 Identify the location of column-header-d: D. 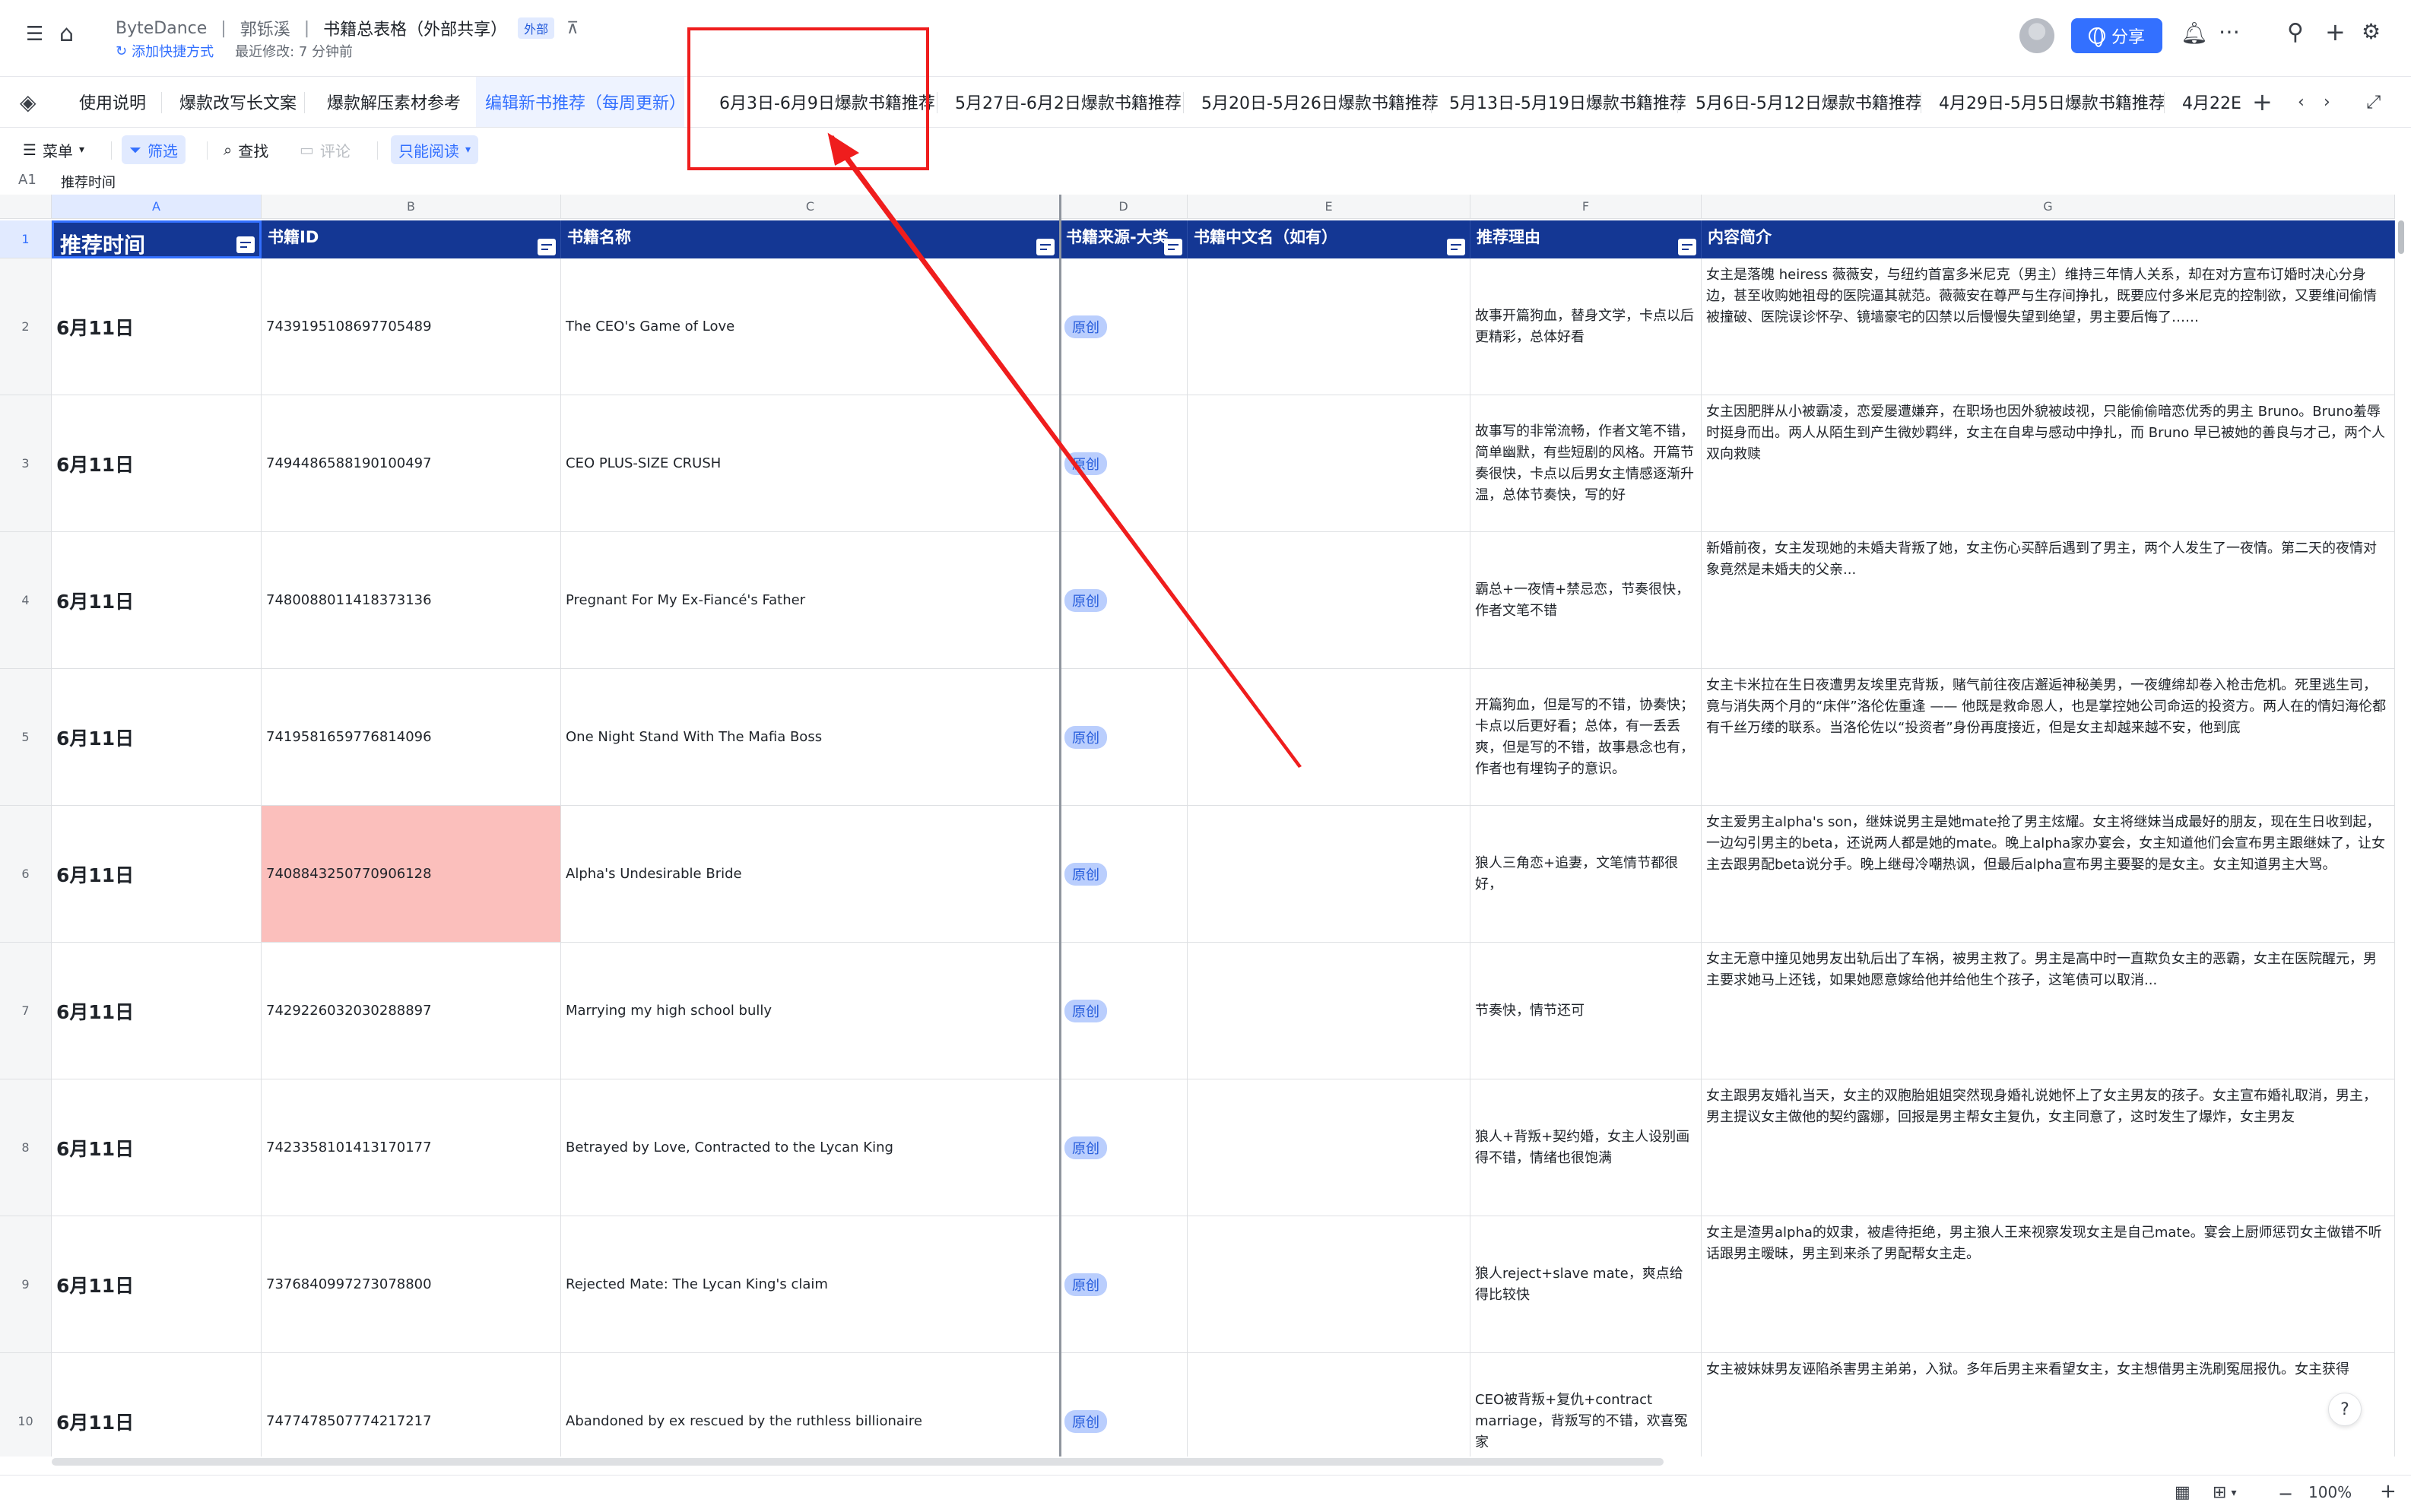
(1124, 207).